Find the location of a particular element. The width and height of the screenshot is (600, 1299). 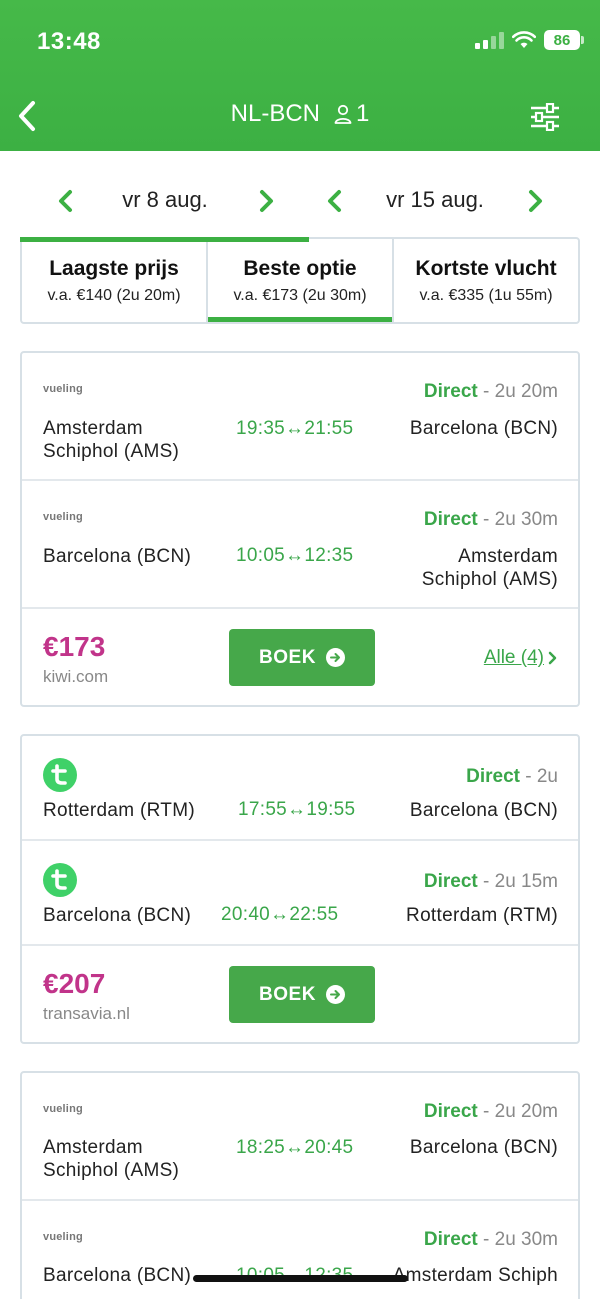

leg-duration-value: 2u is located at coordinates (547, 776).